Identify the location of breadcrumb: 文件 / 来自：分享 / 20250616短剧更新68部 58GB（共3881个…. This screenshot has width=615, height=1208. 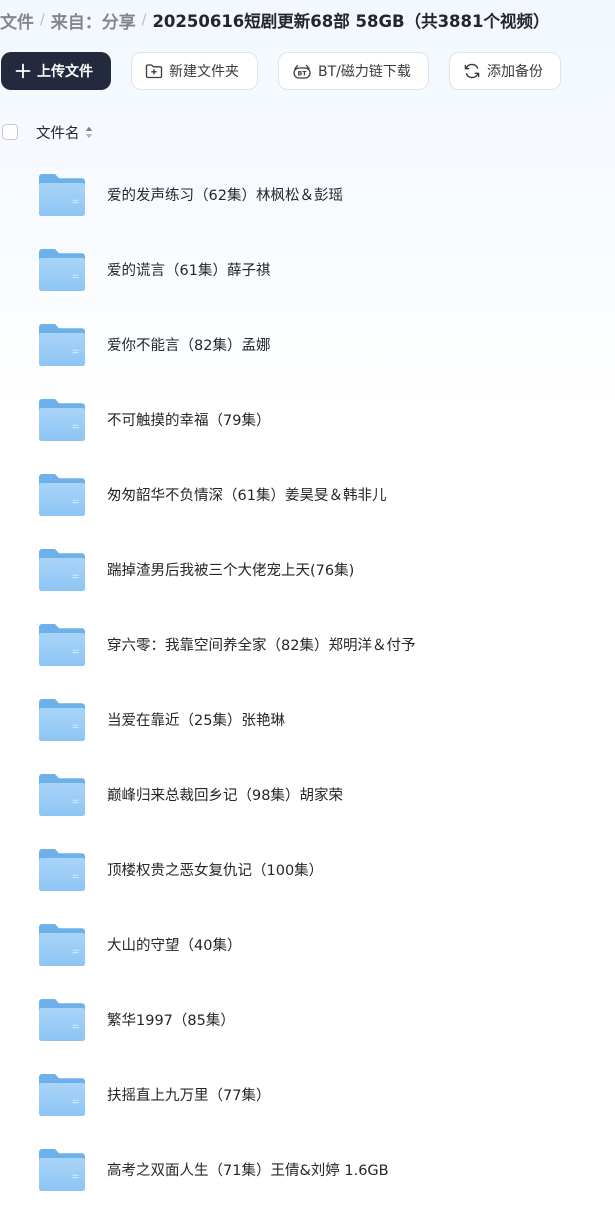
(275, 20).